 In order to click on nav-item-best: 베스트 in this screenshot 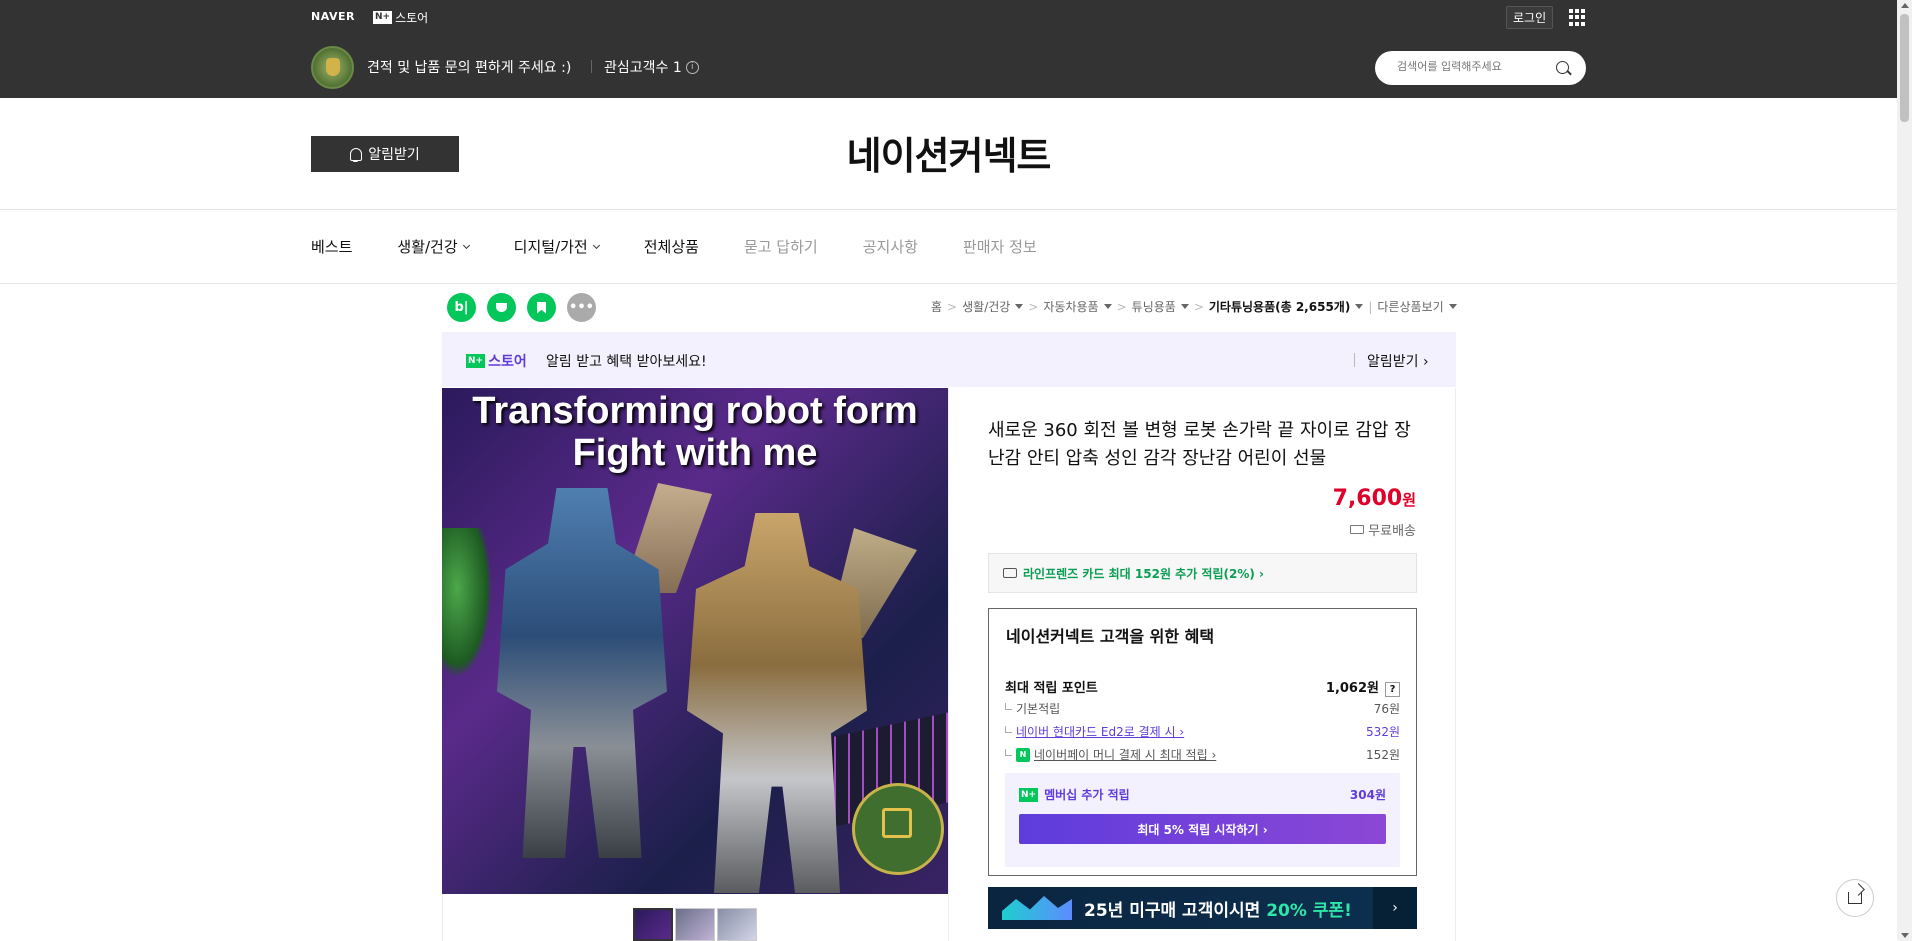, I will do `click(331, 246)`.